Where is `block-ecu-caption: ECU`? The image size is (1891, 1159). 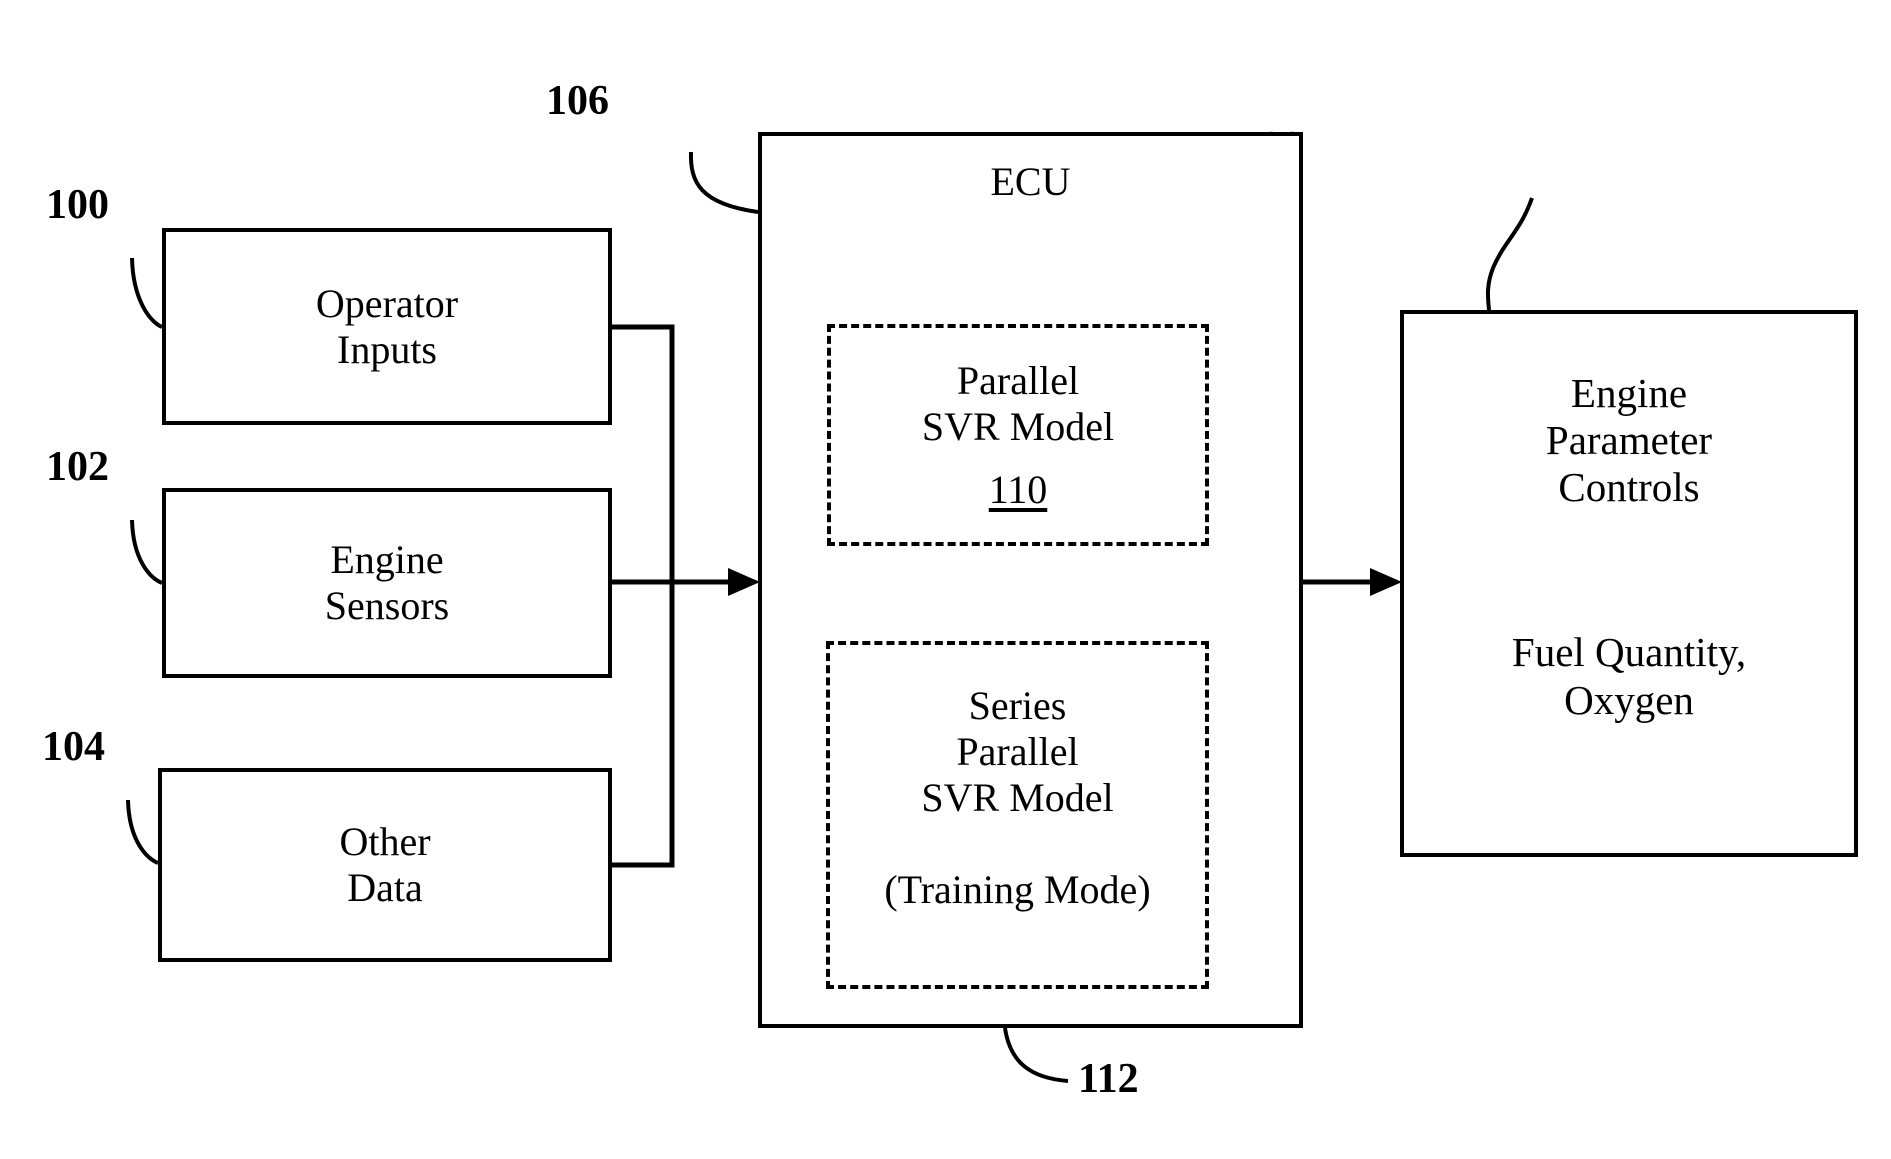 block-ecu-caption: ECU is located at coordinates (1030, 181).